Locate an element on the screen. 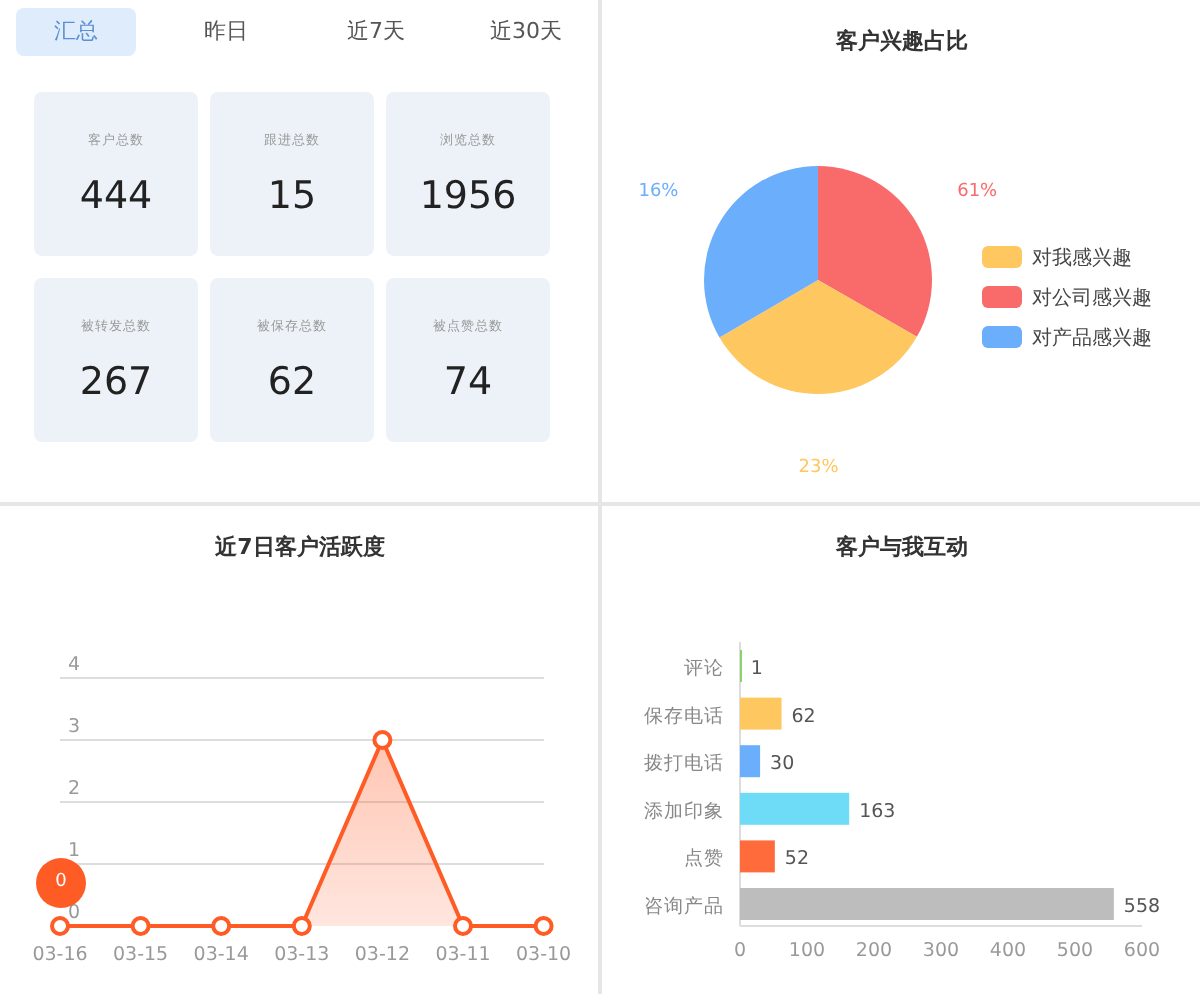 This screenshot has height=994, width=1200. stat-value: 444 is located at coordinates (116, 196).